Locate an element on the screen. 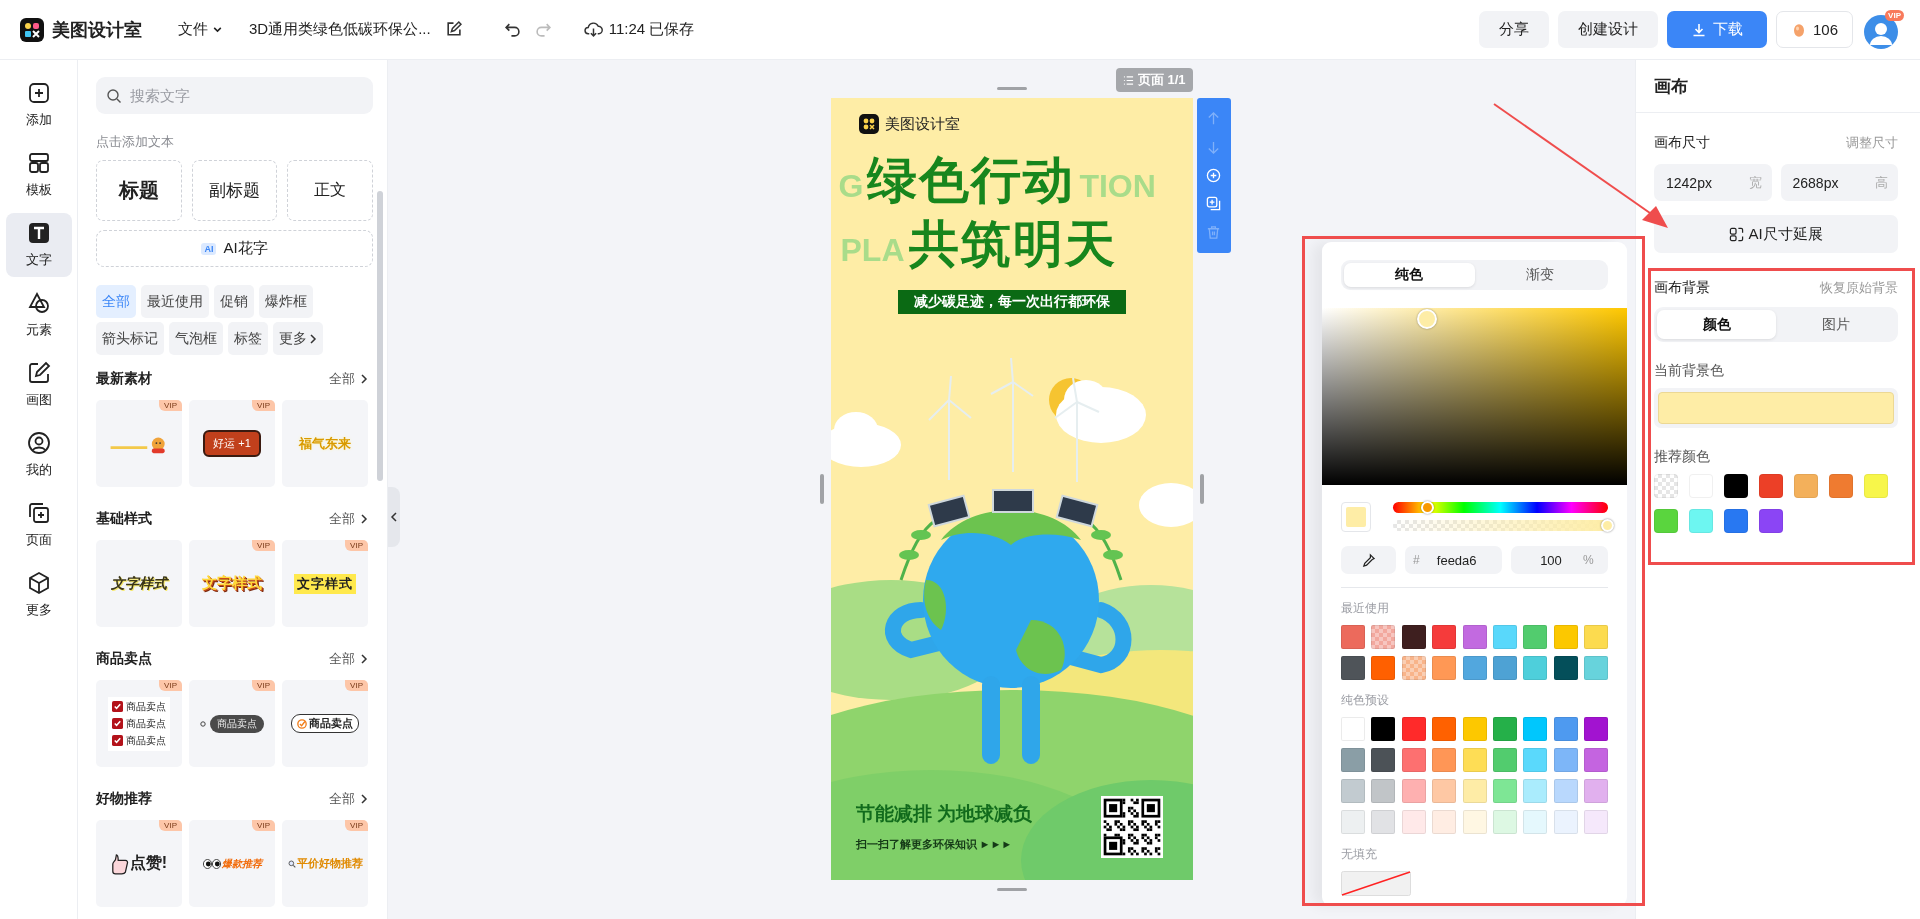  sidebar-item: 文字 is located at coordinates (38, 245).